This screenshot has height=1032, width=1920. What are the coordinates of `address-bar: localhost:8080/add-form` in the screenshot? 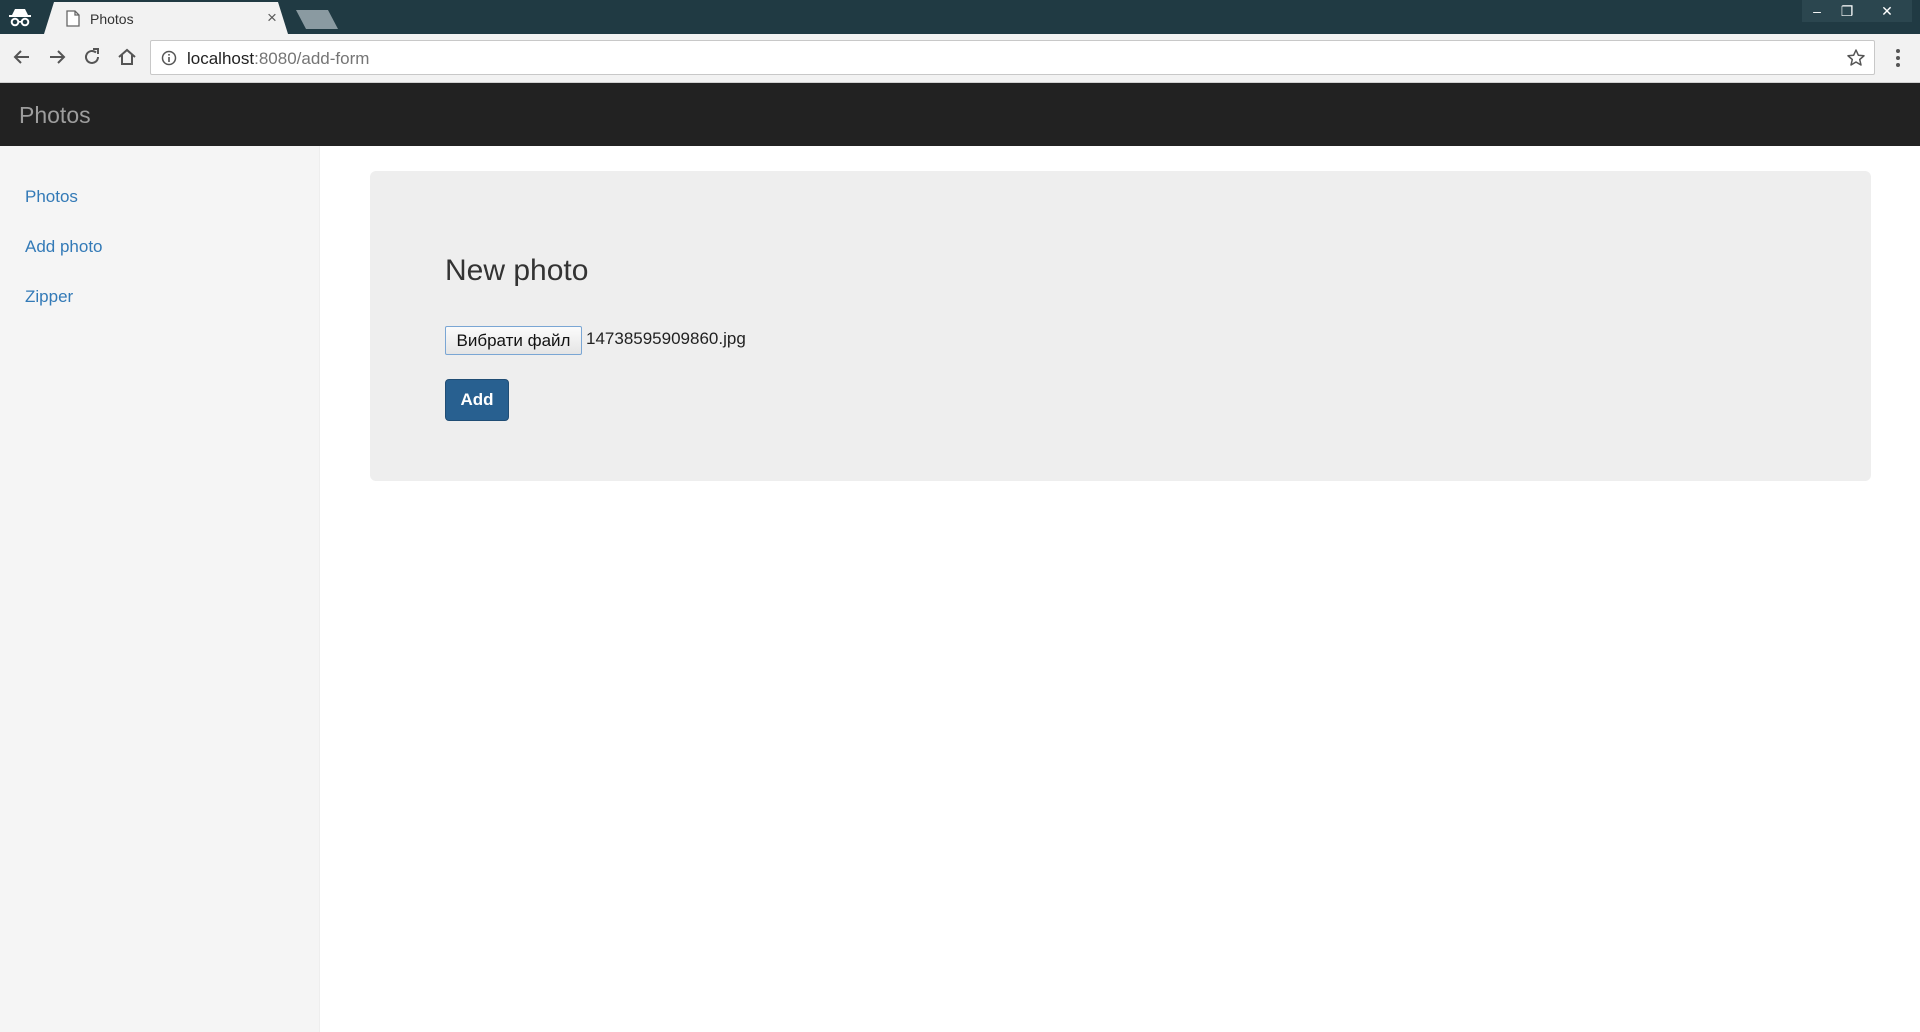 It's located at (1012, 57).